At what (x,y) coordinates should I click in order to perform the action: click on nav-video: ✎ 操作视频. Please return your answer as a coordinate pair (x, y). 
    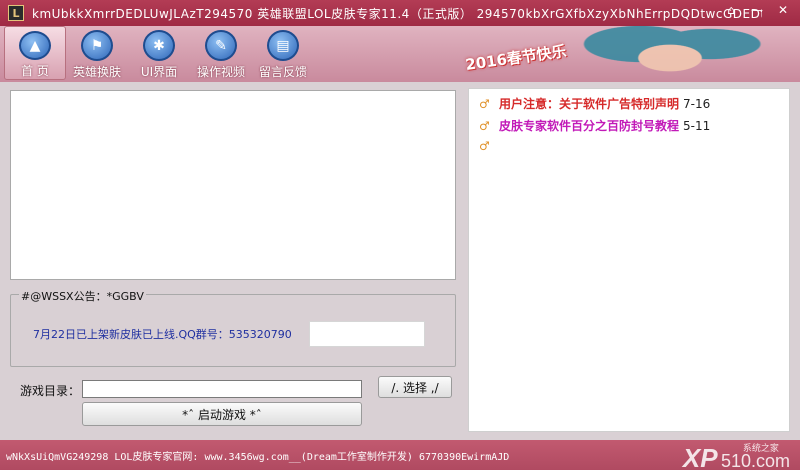
    Looking at the image, I should click on (221, 53).